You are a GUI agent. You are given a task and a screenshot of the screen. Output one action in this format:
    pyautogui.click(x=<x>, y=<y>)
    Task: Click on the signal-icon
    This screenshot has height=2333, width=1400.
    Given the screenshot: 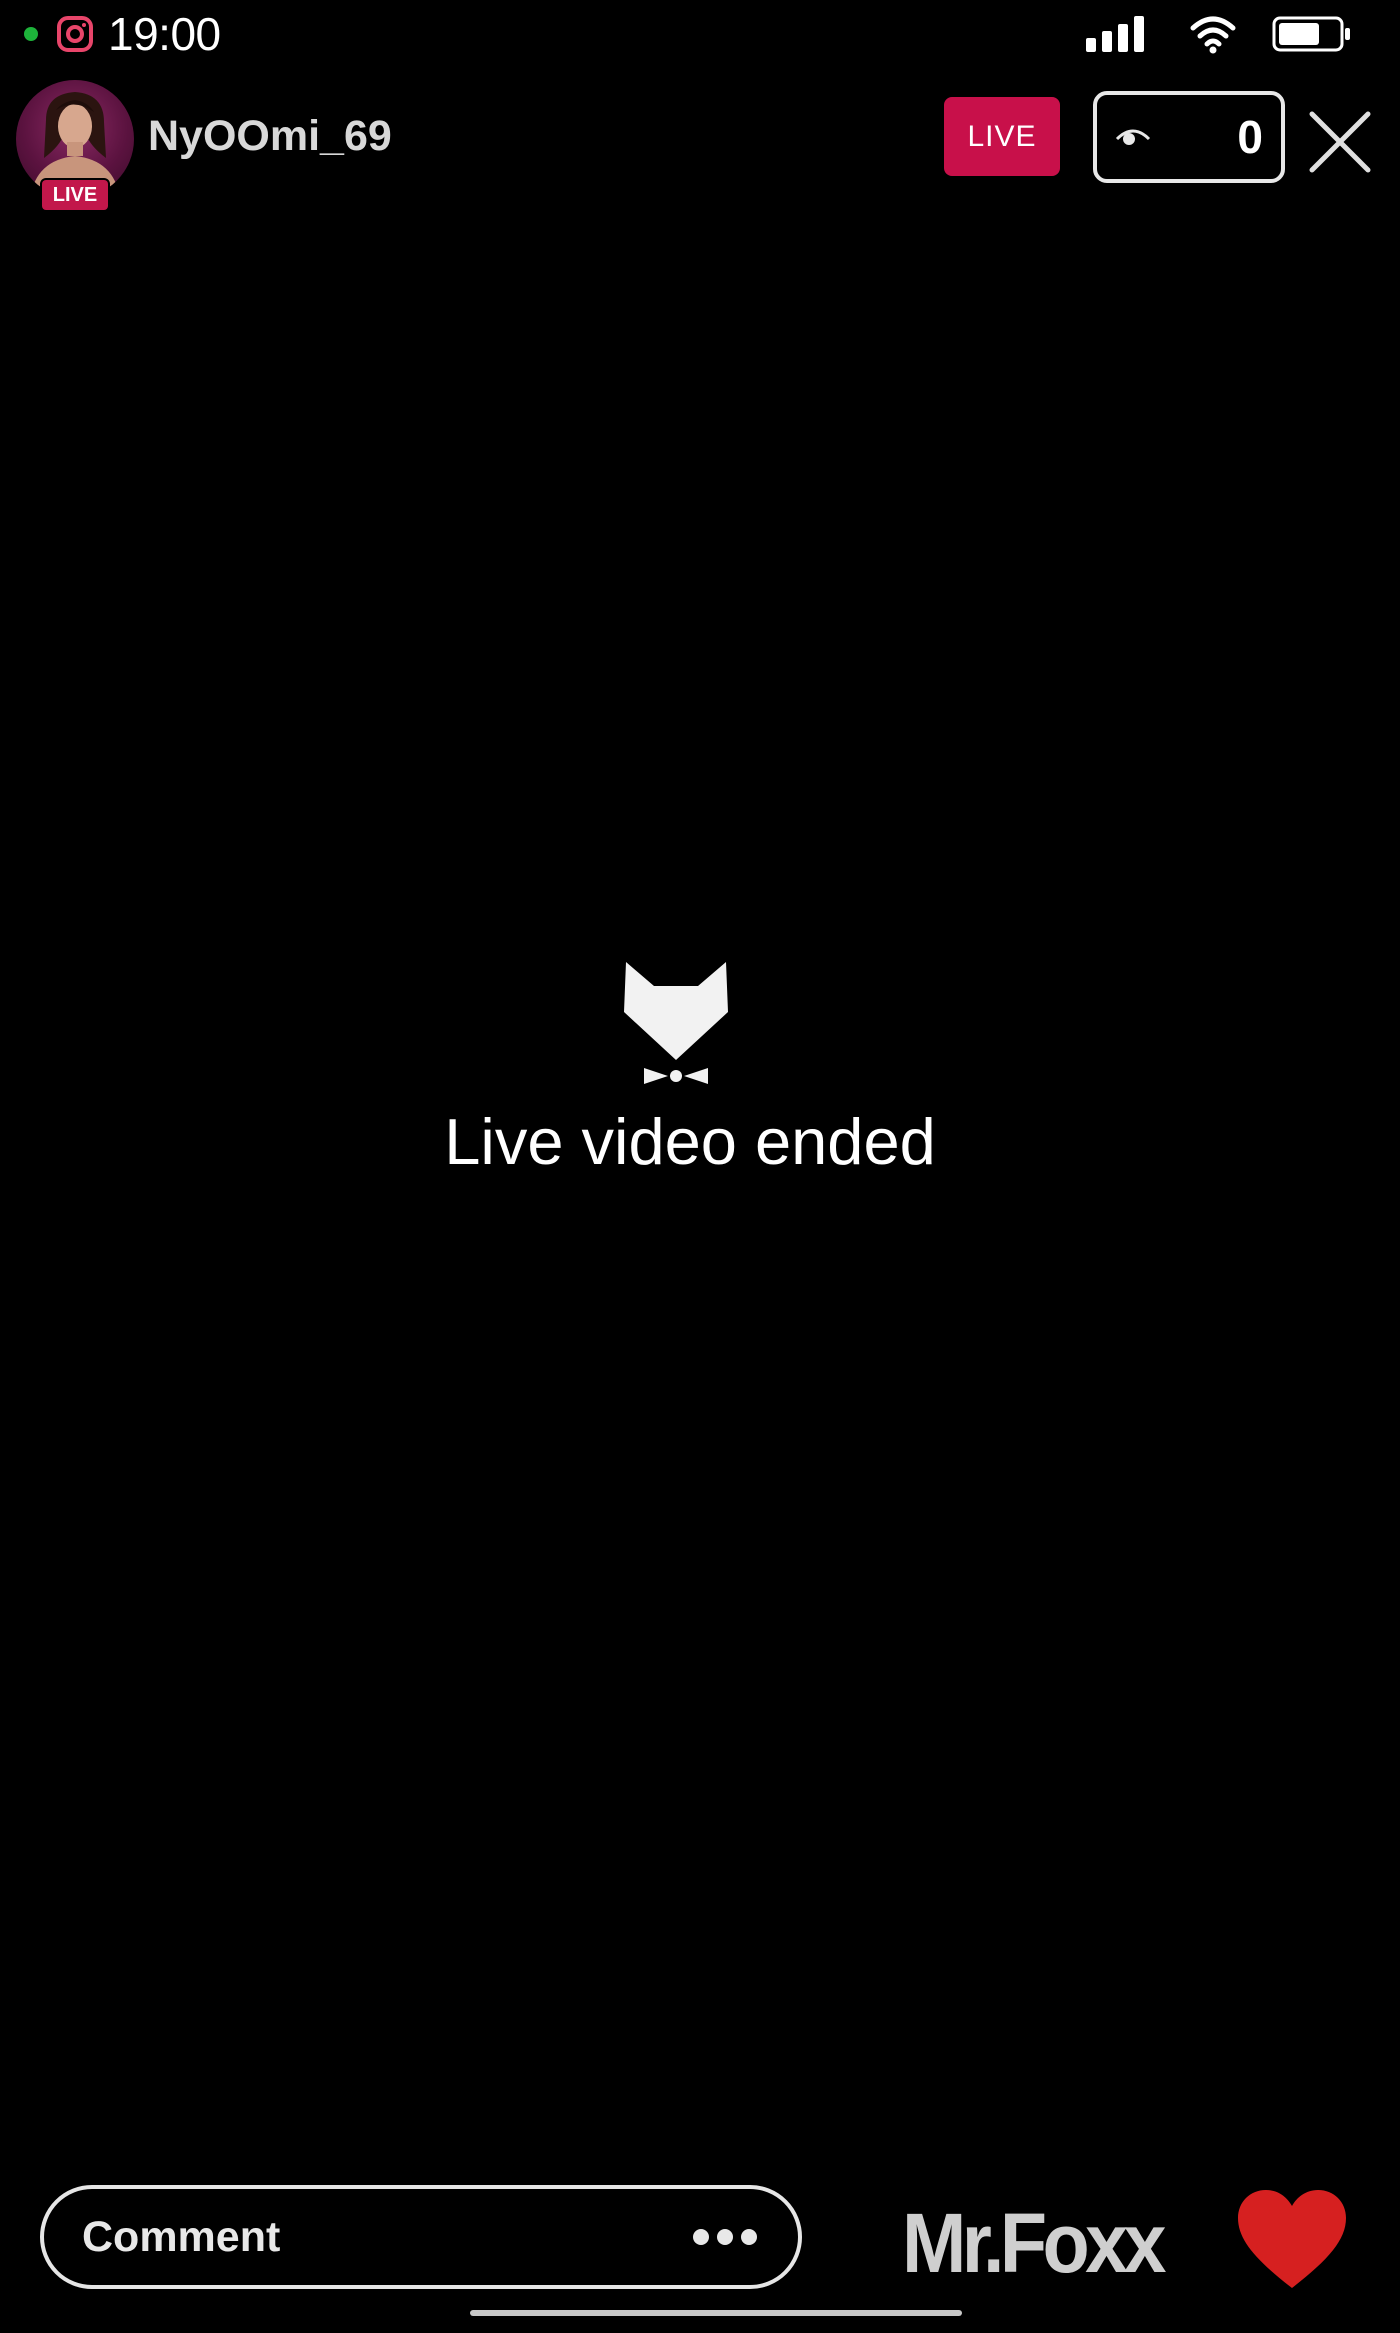 What is the action you would take?
    pyautogui.click(x=1115, y=34)
    